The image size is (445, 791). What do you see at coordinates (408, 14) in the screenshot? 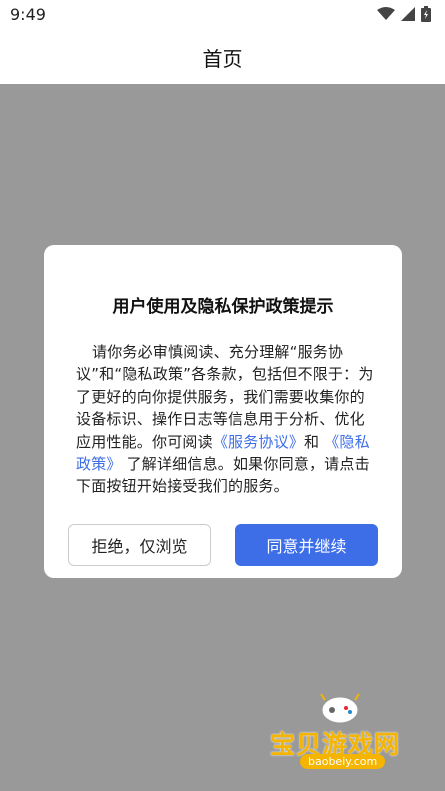
I see `signal-icon` at bounding box center [408, 14].